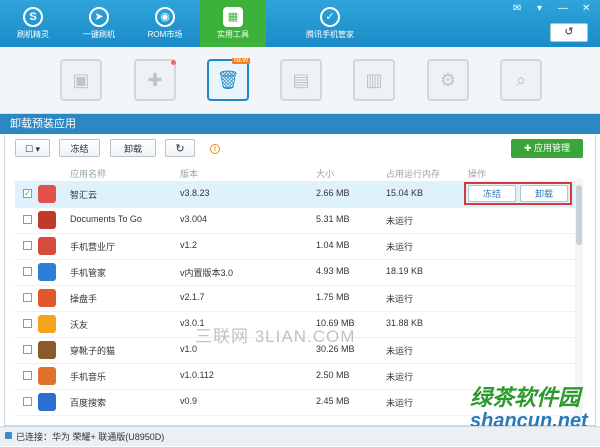 The width and height of the screenshot is (600, 447). I want to click on app-version: v3.8.23, so click(195, 193).